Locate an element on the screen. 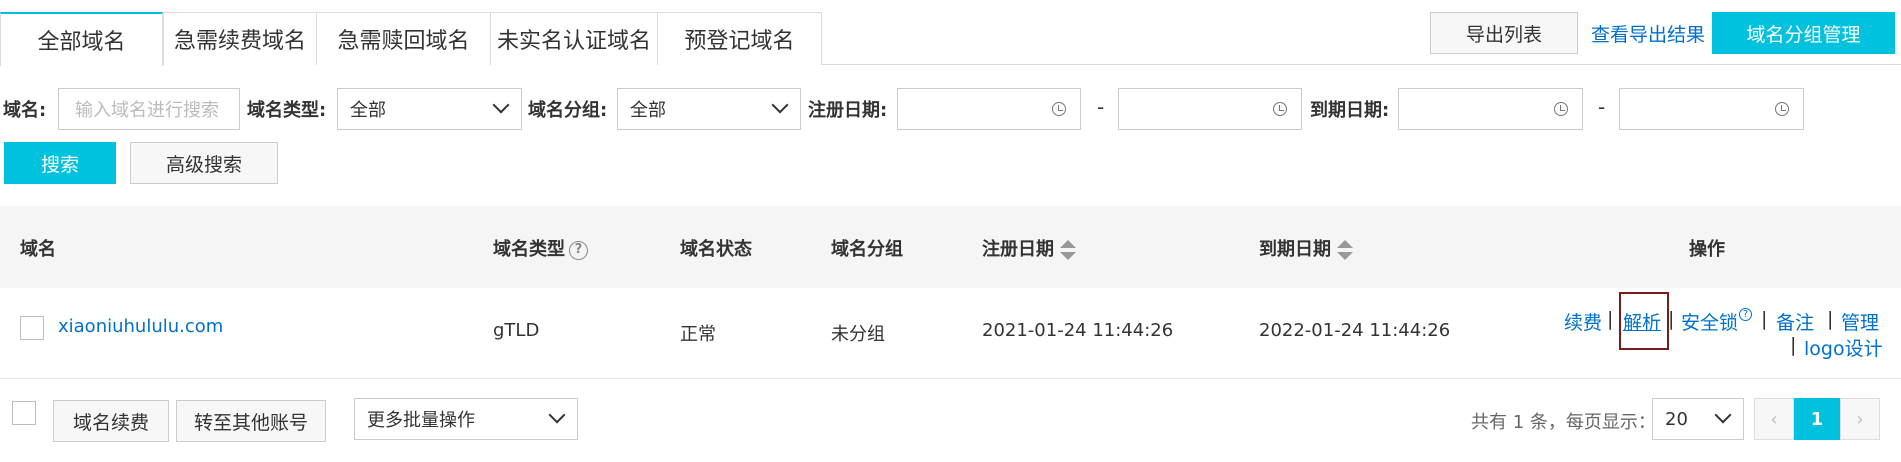 The image size is (1901, 462). col-actions: 操作 is located at coordinates (1707, 249).